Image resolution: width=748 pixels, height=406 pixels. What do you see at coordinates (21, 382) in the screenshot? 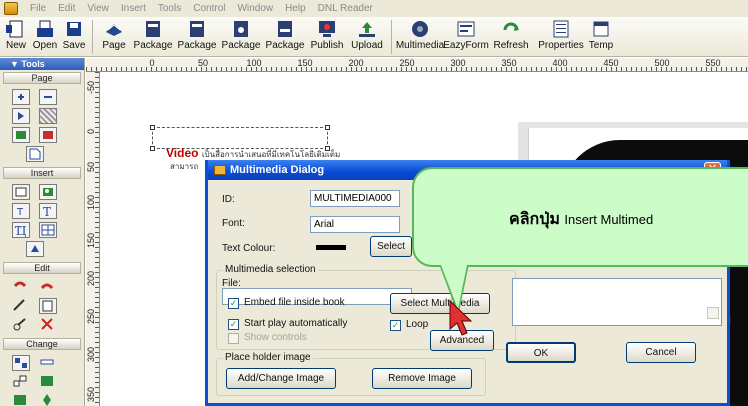
I see `change-align-icon` at bounding box center [21, 382].